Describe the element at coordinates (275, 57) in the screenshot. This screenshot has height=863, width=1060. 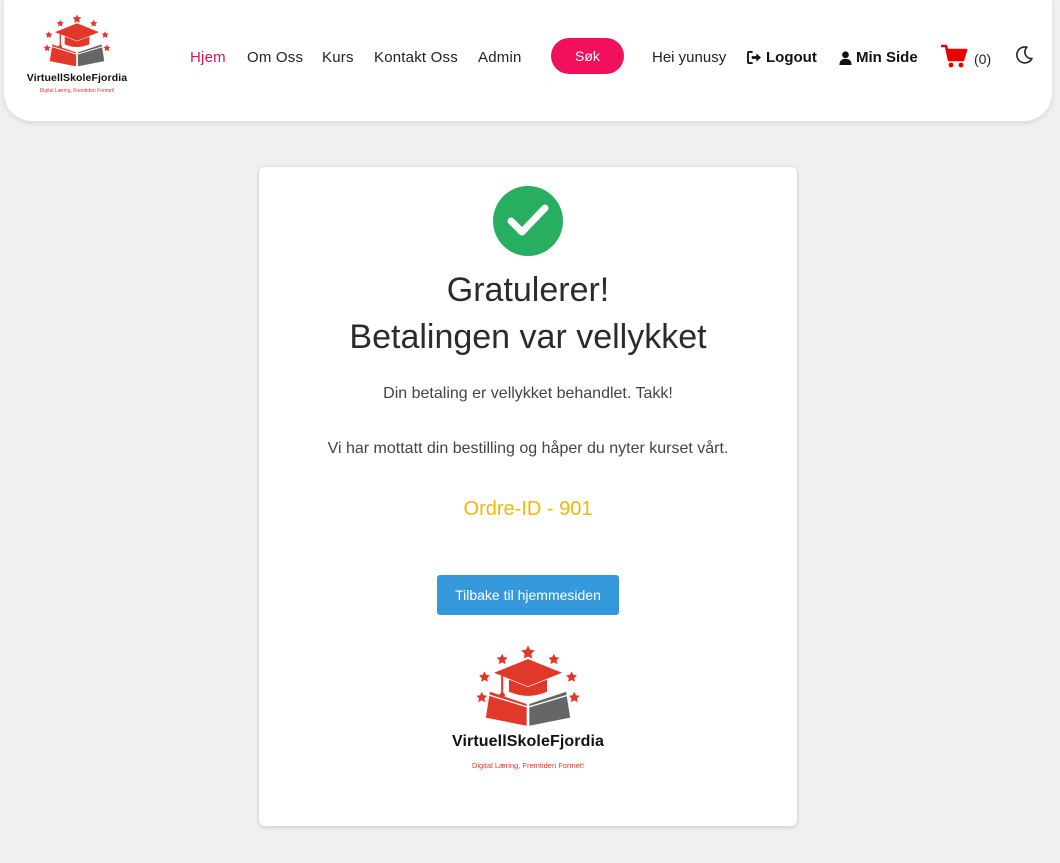
I see `nav-link-om-oss: Om Oss` at that location.